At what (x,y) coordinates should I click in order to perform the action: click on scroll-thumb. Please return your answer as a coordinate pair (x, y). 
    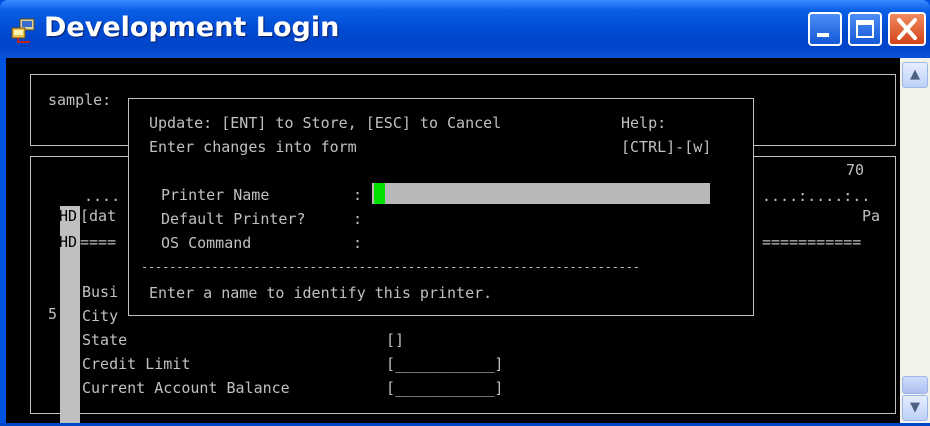
    Looking at the image, I should click on (915, 385).